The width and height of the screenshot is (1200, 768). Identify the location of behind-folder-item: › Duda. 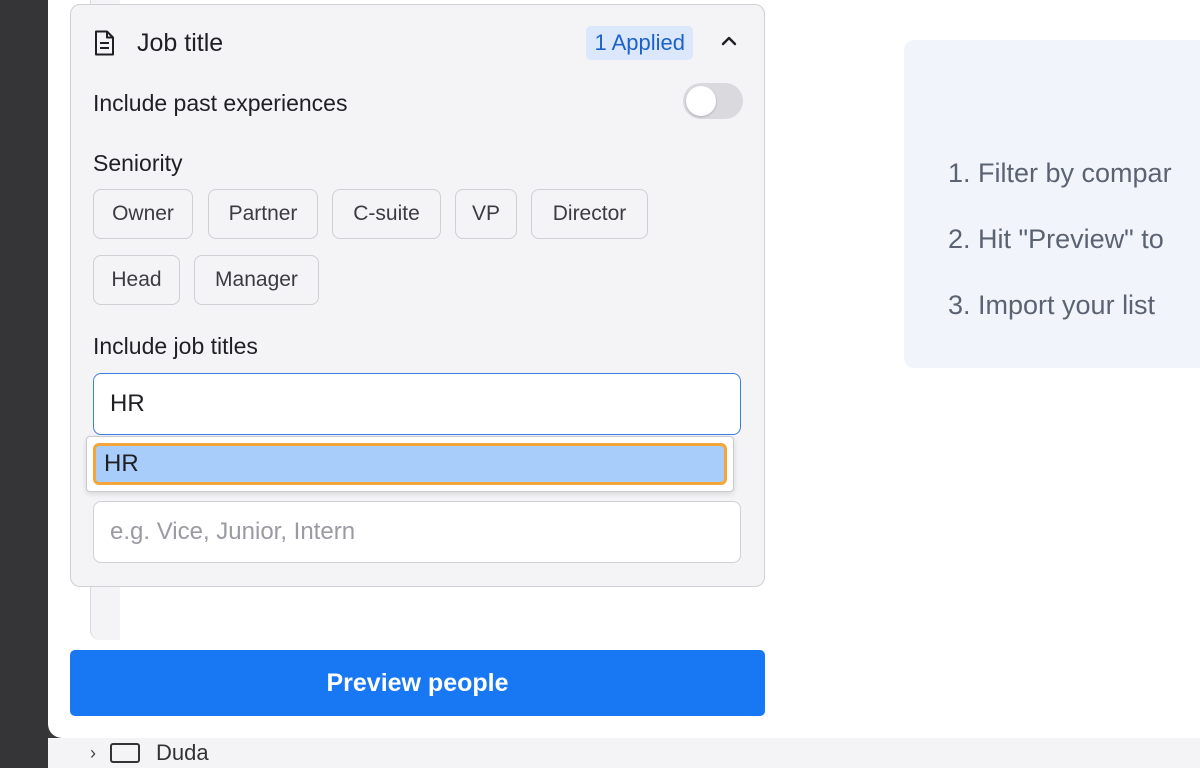
(624, 753).